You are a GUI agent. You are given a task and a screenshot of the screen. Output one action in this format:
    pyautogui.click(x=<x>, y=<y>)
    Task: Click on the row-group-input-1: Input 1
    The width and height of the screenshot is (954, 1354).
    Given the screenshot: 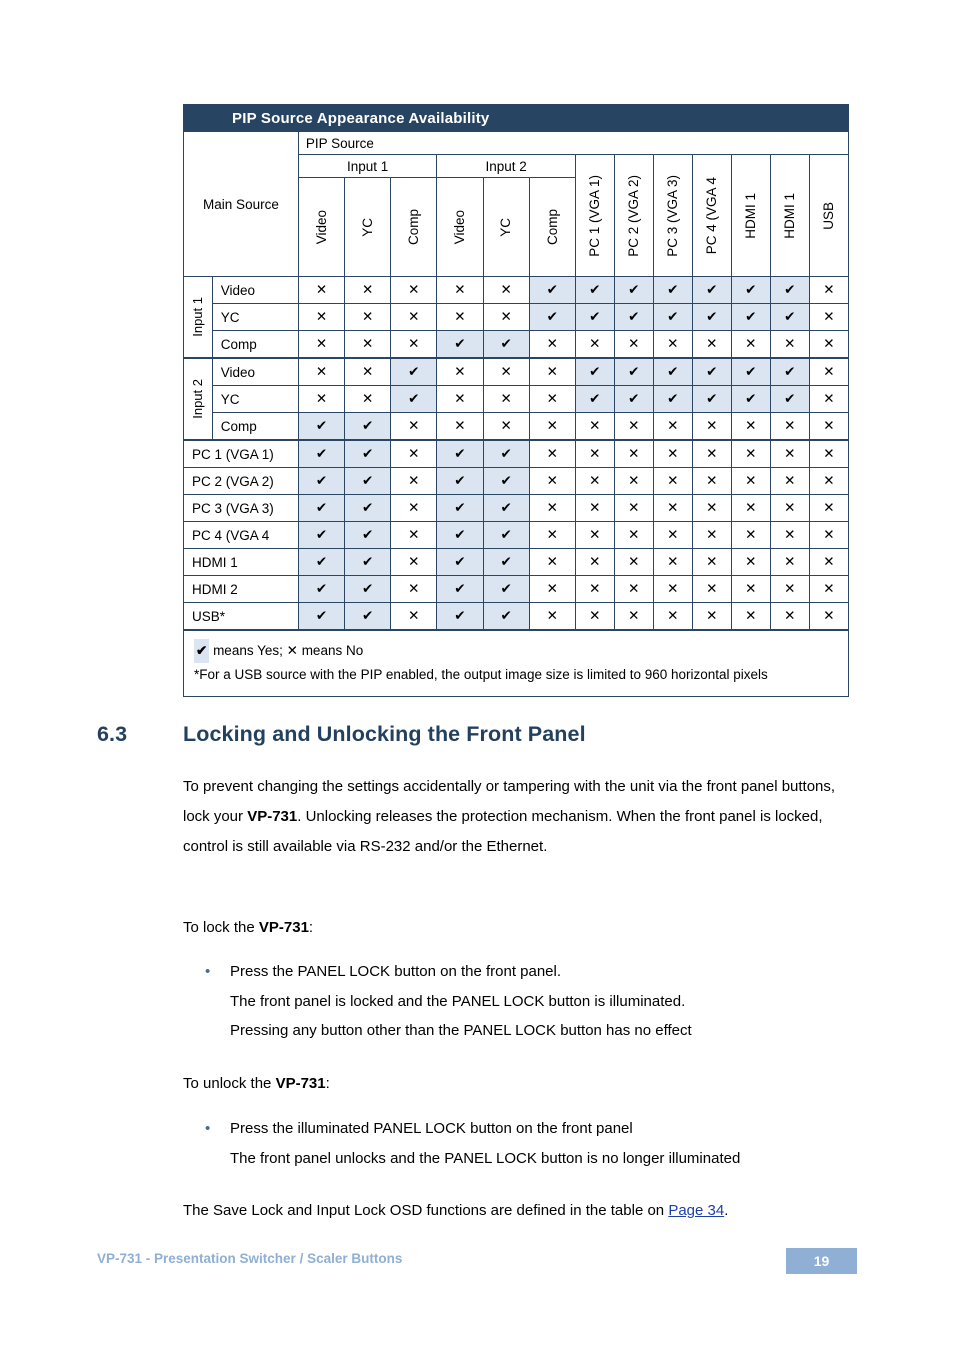 What is the action you would take?
    pyautogui.click(x=198, y=317)
    